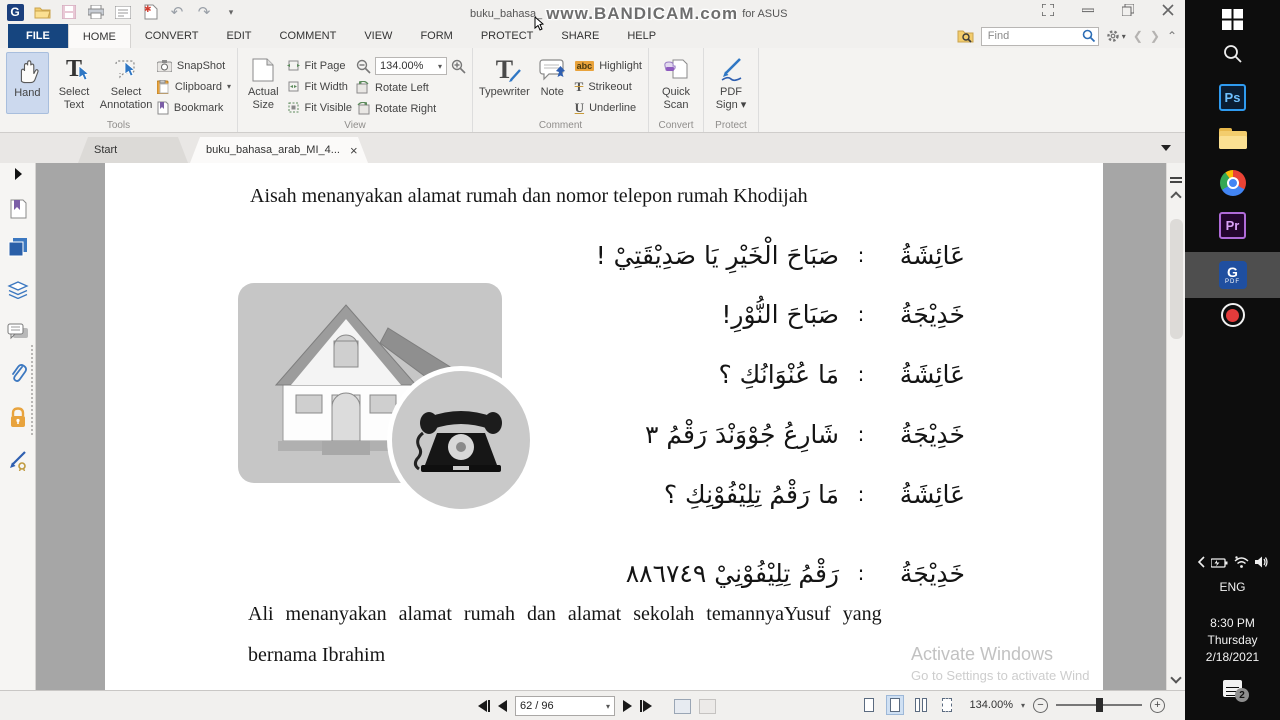 The height and width of the screenshot is (720, 1280). I want to click on single-page-layout-icon, so click(869, 705).